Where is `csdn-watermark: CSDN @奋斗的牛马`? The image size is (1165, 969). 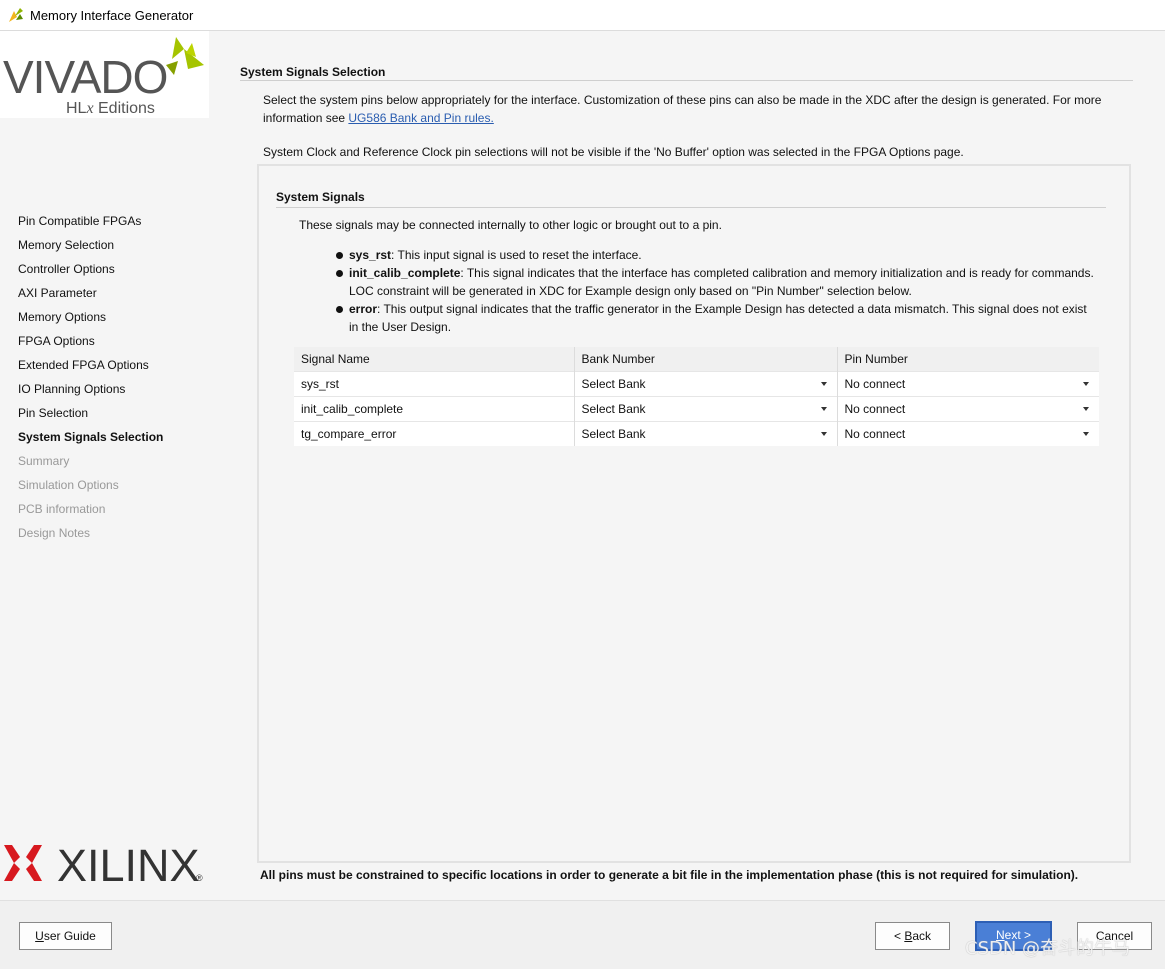
csdn-watermark: CSDN @奋斗的牛马 is located at coordinates (1048, 948).